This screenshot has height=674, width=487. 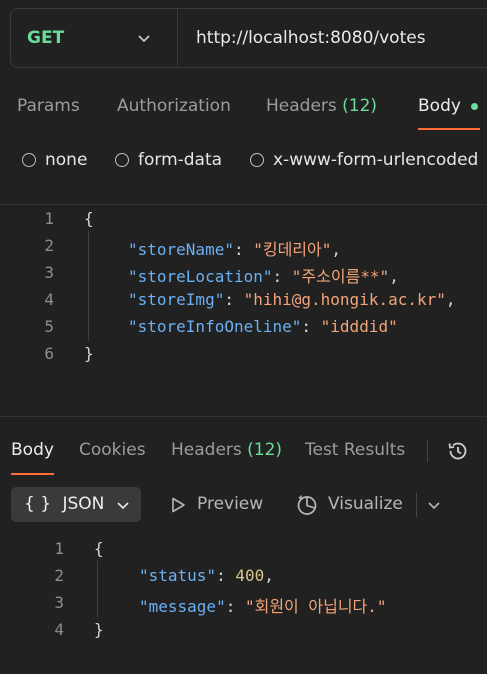 I want to click on visualize-button: Visualize, so click(x=350, y=505).